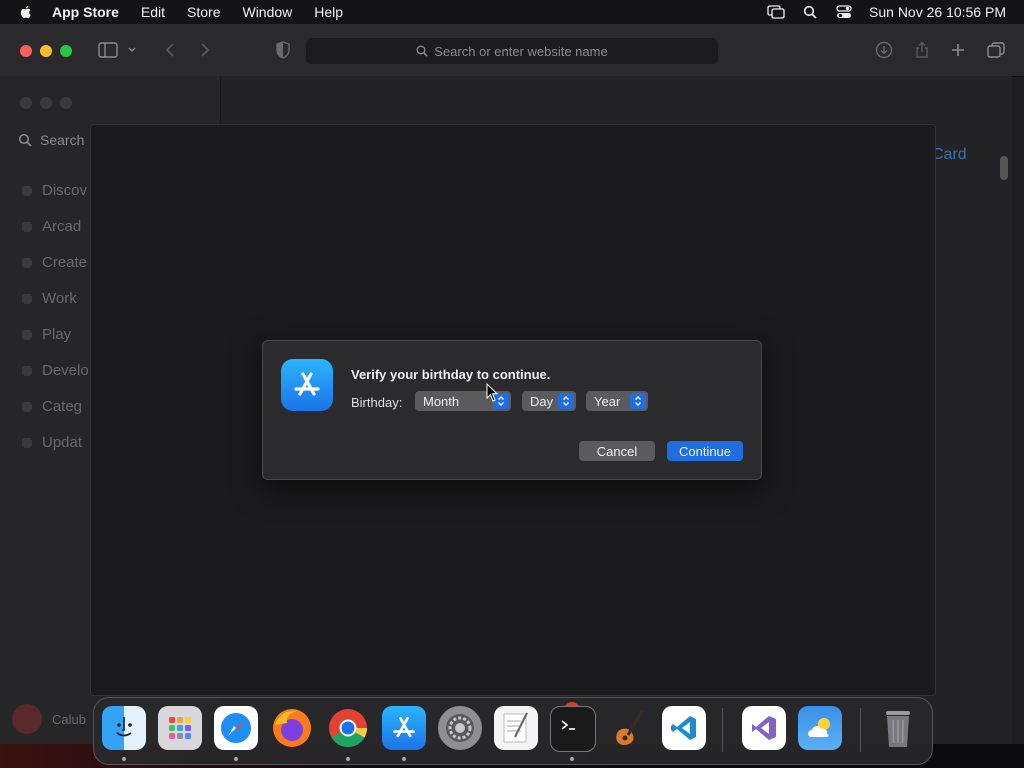  Describe the element at coordinates (205, 50) in the screenshot. I see `forward-icon` at that location.